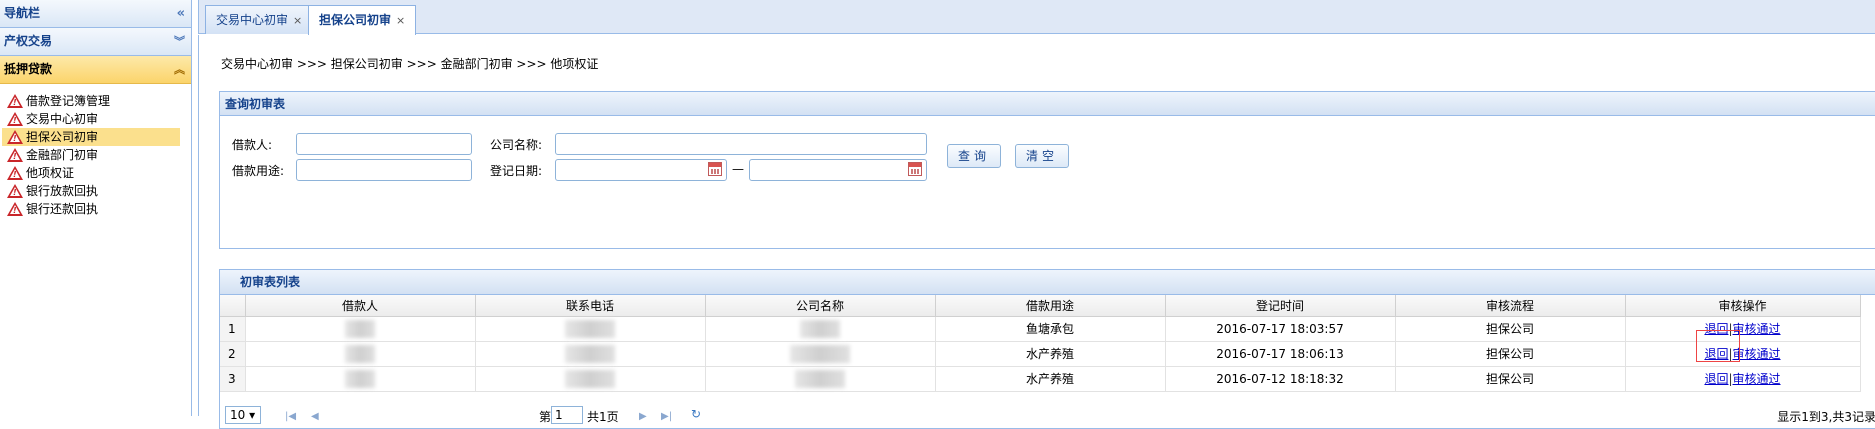 Image resolution: width=1875 pixels, height=429 pixels. What do you see at coordinates (179, 41) in the screenshot?
I see `chevron-down-icon: ︾` at bounding box center [179, 41].